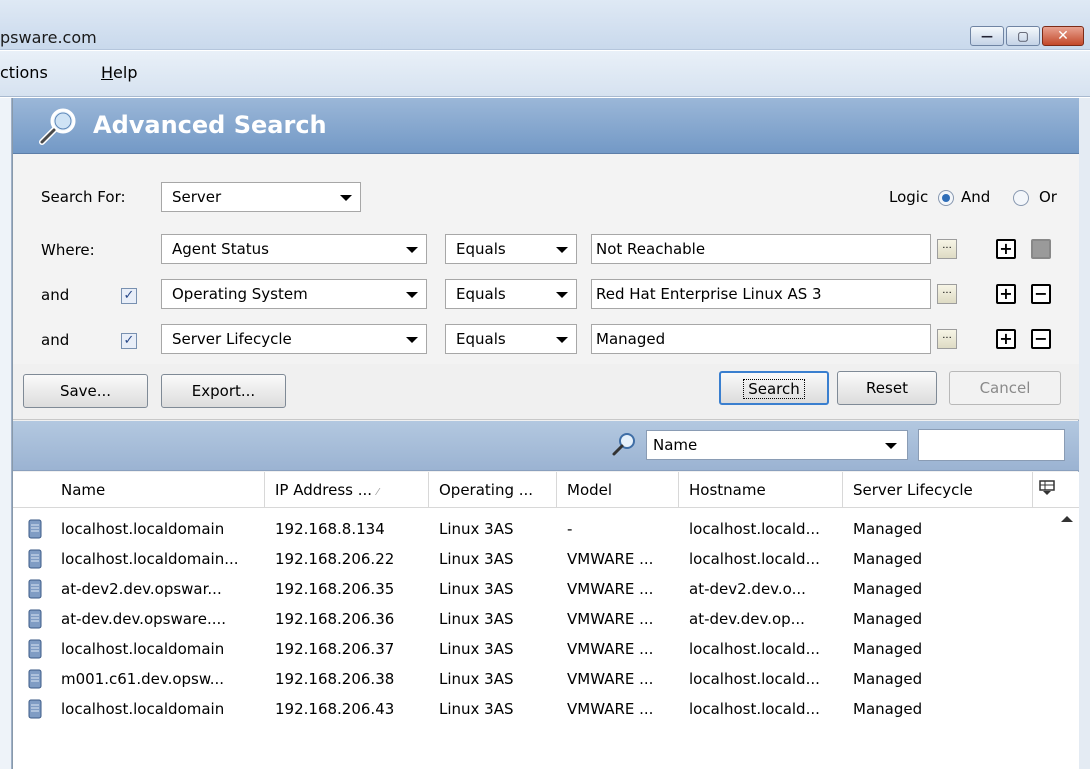  I want to click on criterion-attribute-select: Operating System, so click(294, 294).